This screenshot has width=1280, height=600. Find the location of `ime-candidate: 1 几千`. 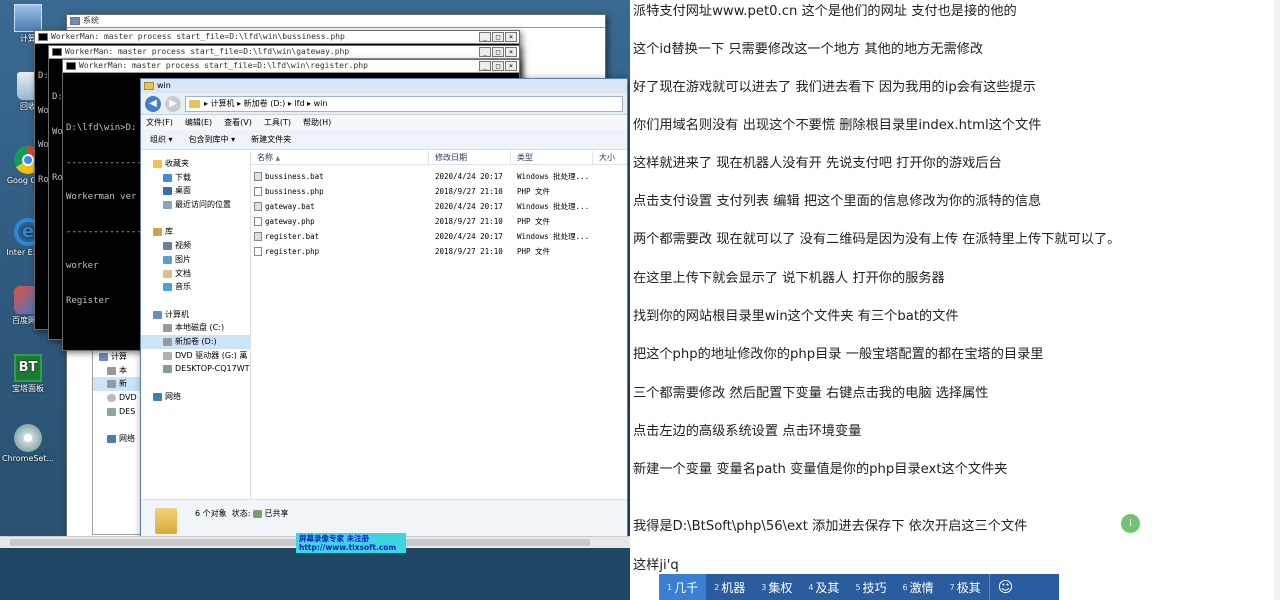

ime-candidate: 1 几千 is located at coordinates (683, 587).